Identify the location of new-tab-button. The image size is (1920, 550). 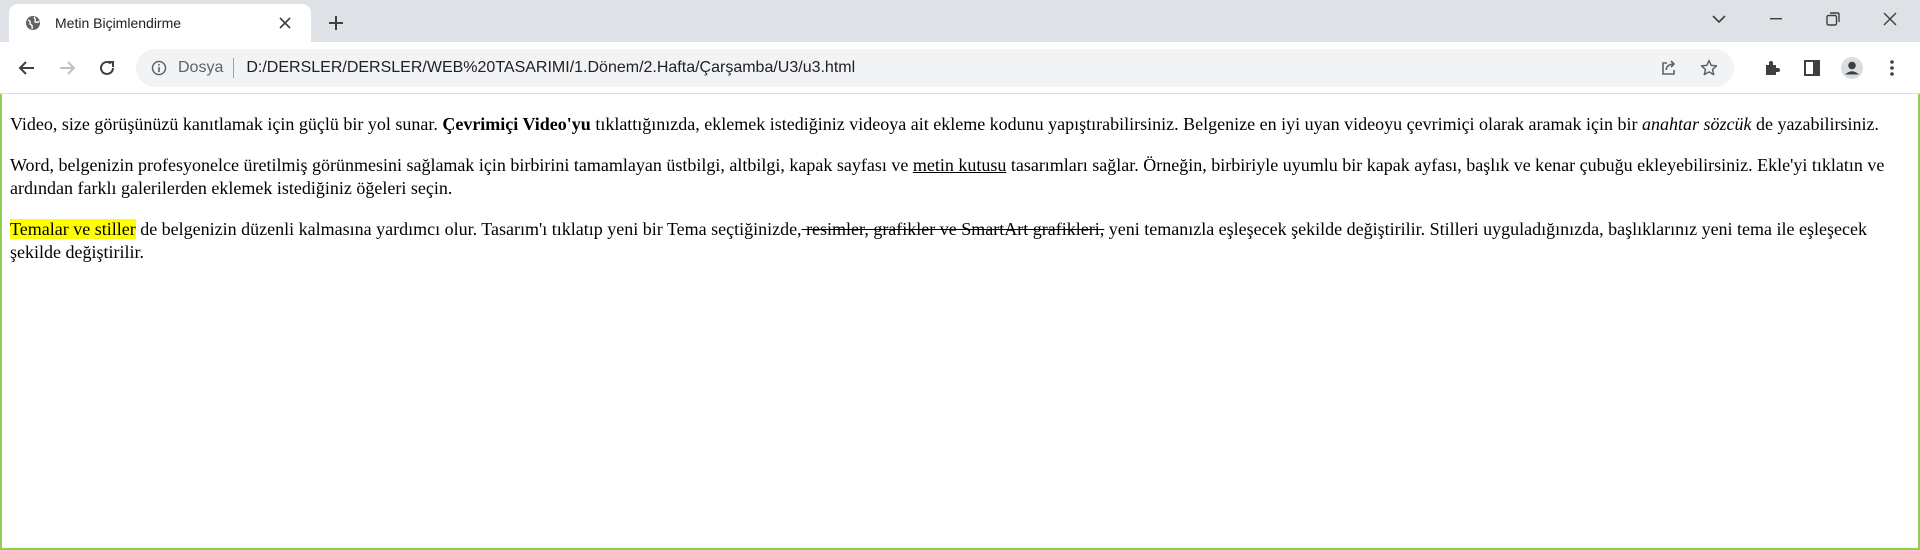
(336, 23).